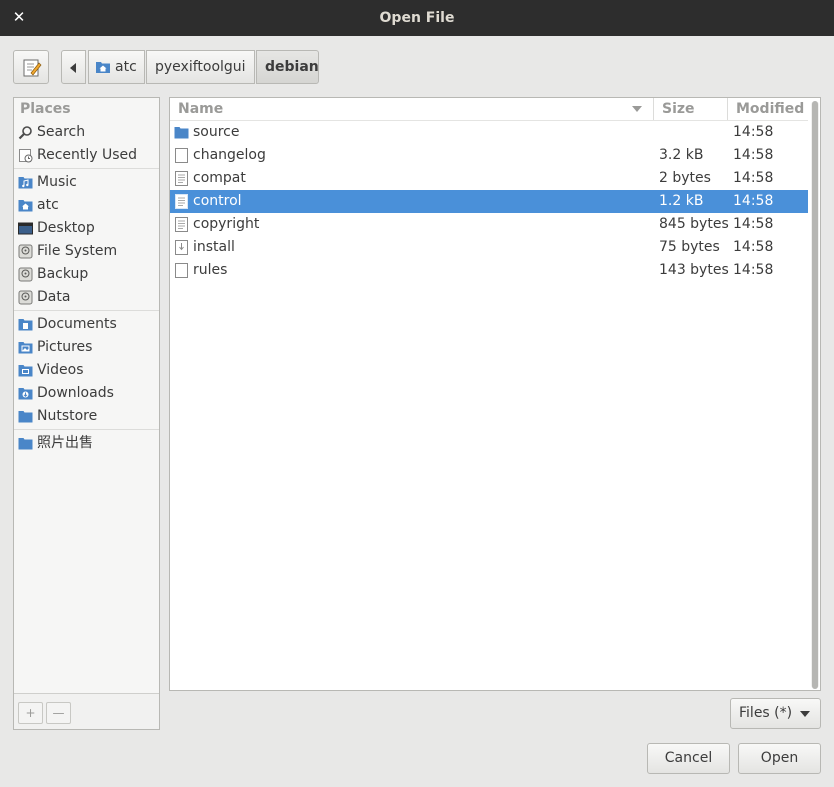  What do you see at coordinates (210, 270) in the screenshot?
I see `file-name: rules` at bounding box center [210, 270].